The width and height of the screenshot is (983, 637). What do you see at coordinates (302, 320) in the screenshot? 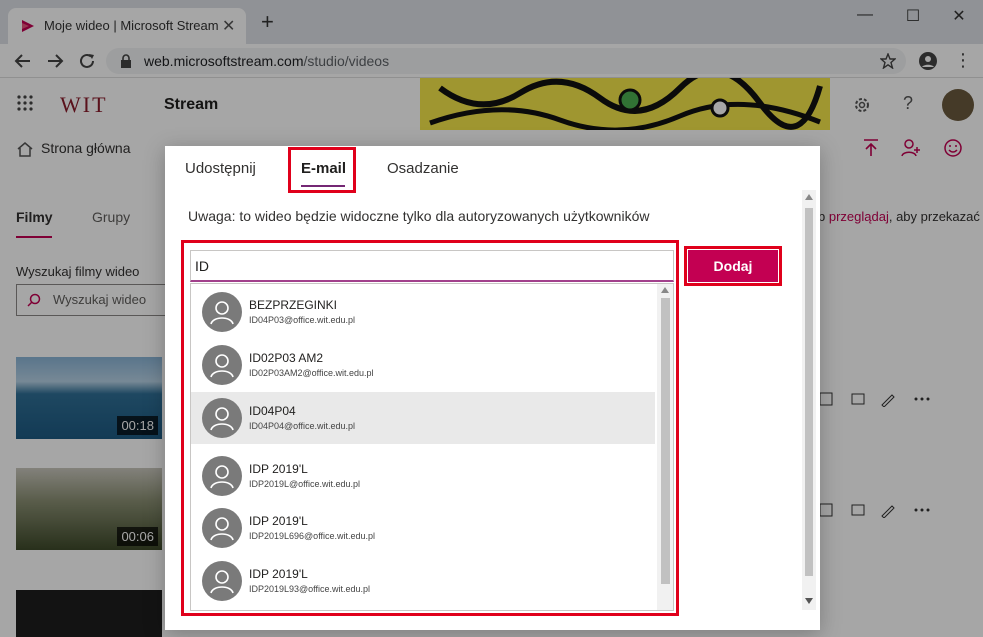
I see `suggestion-email: ID04P03@office.wit.edu.pl` at bounding box center [302, 320].